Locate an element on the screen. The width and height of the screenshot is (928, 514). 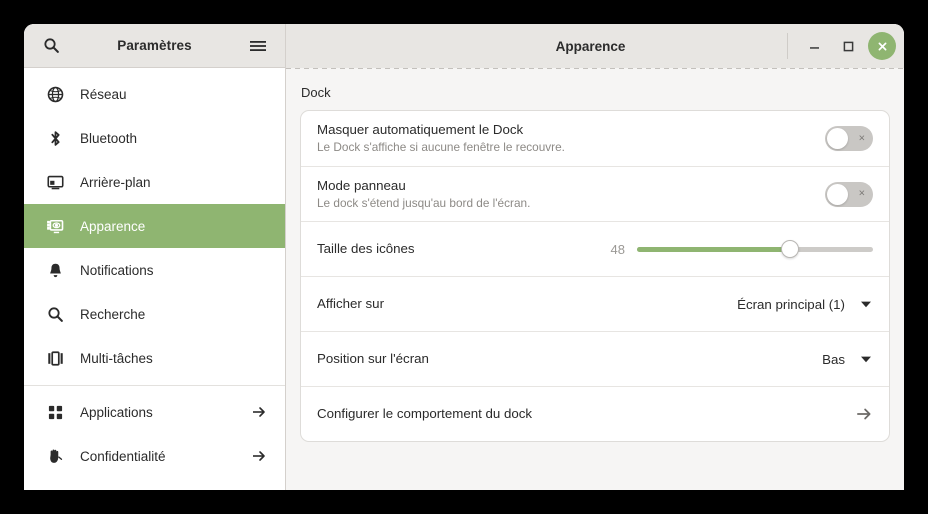
sidebar-item-label: Notifications is located at coordinates (117, 270).